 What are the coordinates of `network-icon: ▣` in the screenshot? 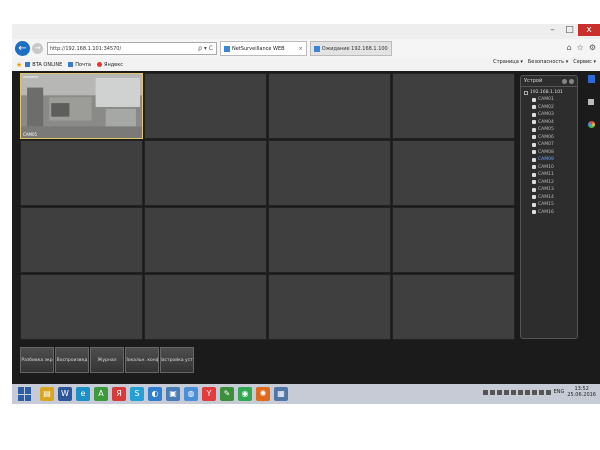 It's located at (173, 394).